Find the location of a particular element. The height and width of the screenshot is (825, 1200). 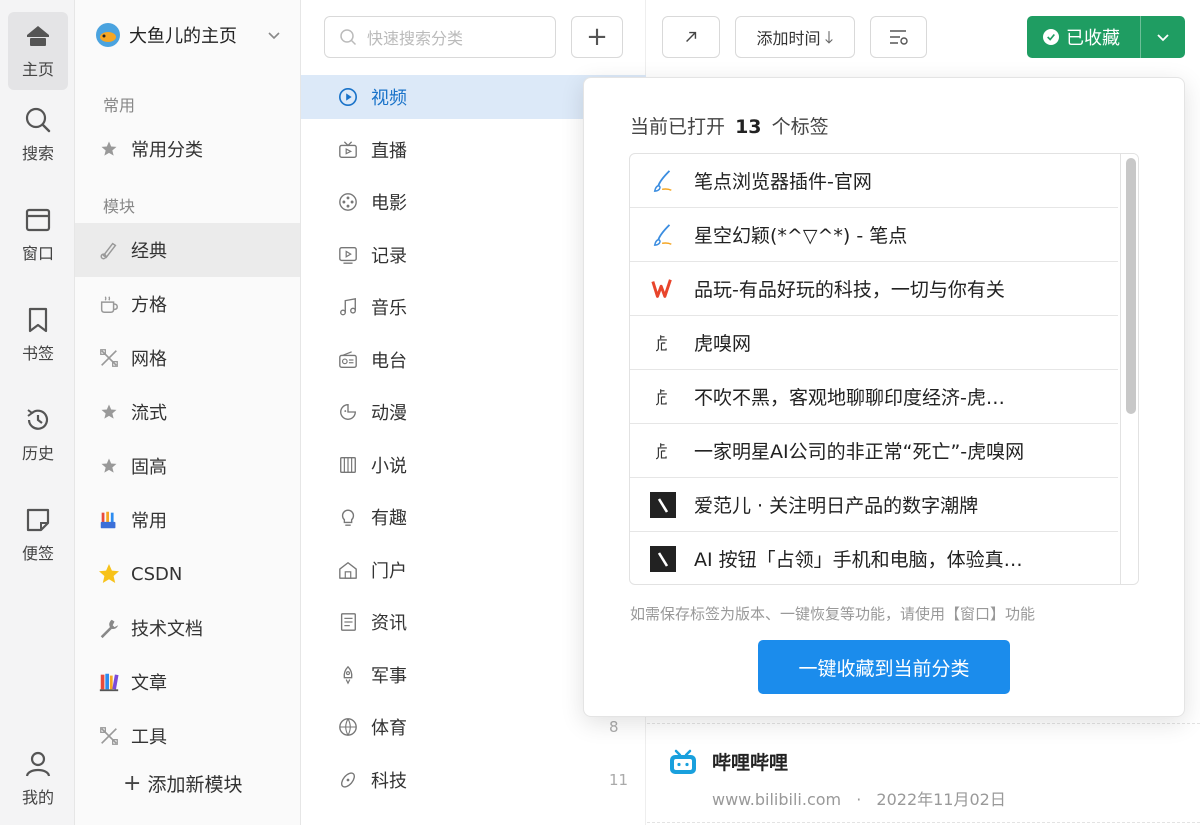

open-tab-row: 爱范儿 · 关注明日产品的数字潮牌 is located at coordinates (874, 505).